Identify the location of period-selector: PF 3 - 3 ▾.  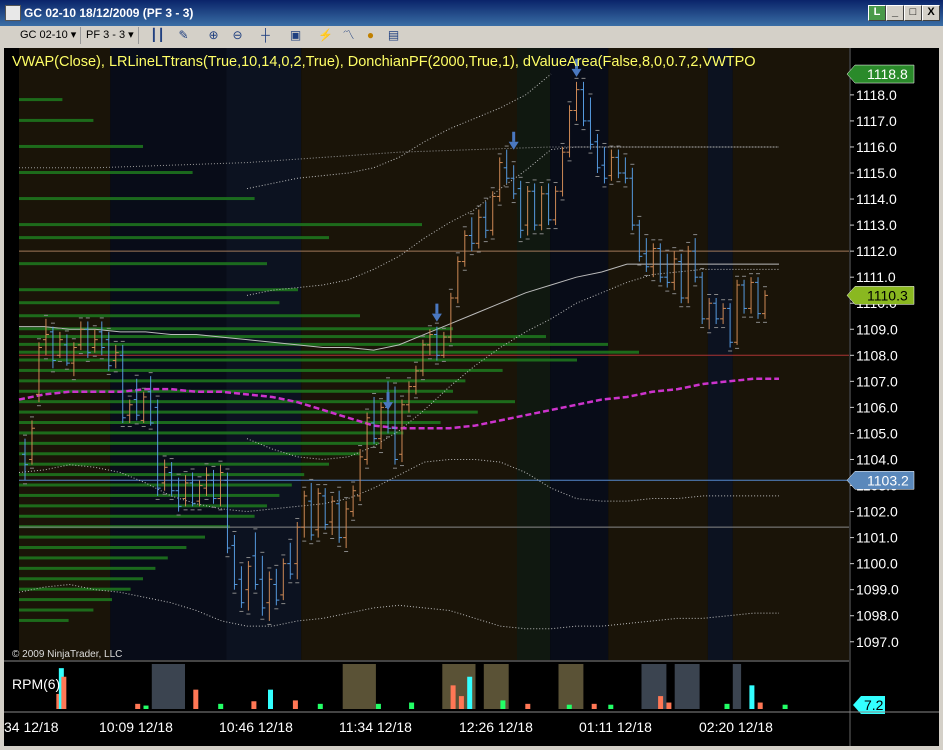
(110, 35).